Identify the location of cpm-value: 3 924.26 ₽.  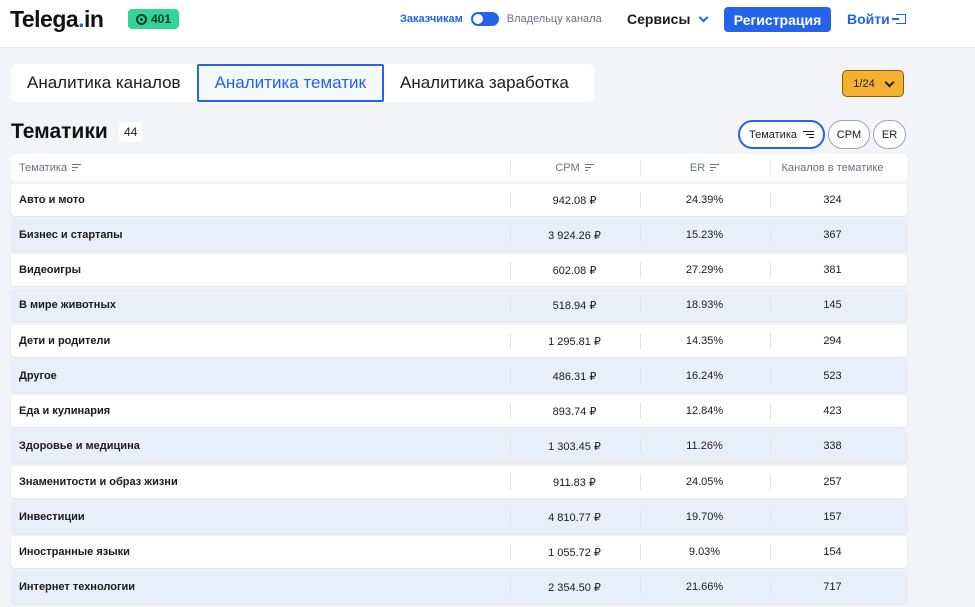
(574, 235).